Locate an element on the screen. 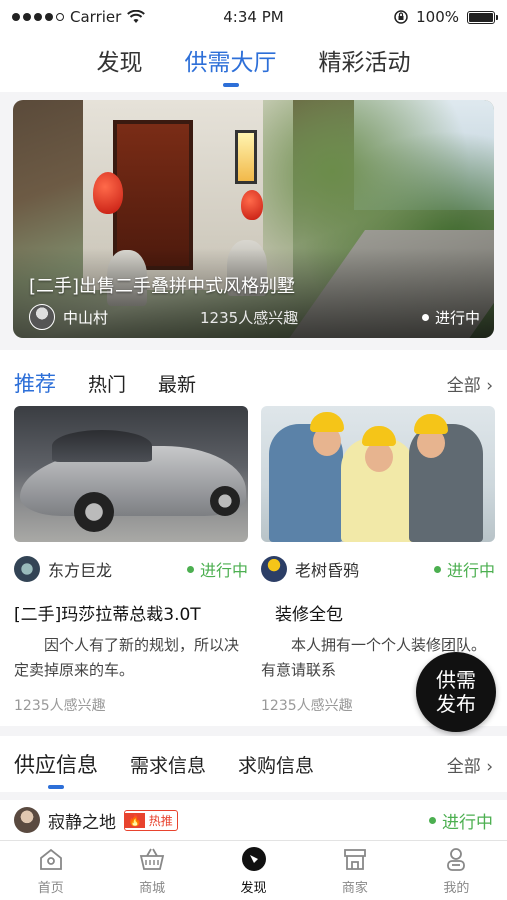  battery-area: 100% is located at coordinates (406, 17).